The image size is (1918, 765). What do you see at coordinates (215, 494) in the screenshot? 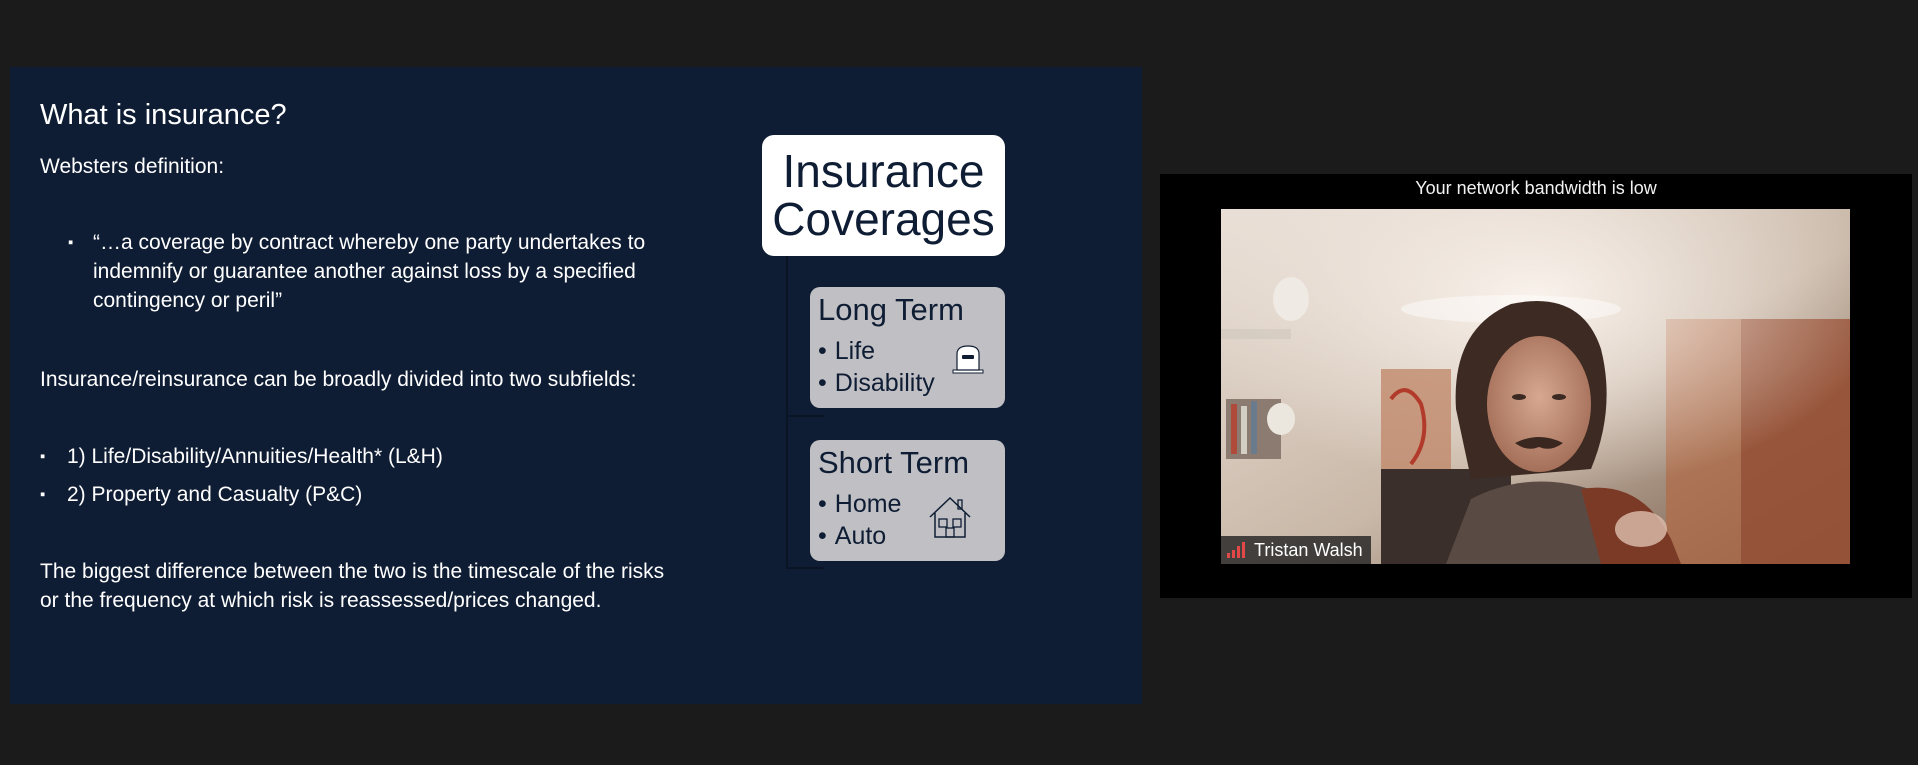
I see `subfield-label: 2) Property and Casualty (P&C)` at bounding box center [215, 494].